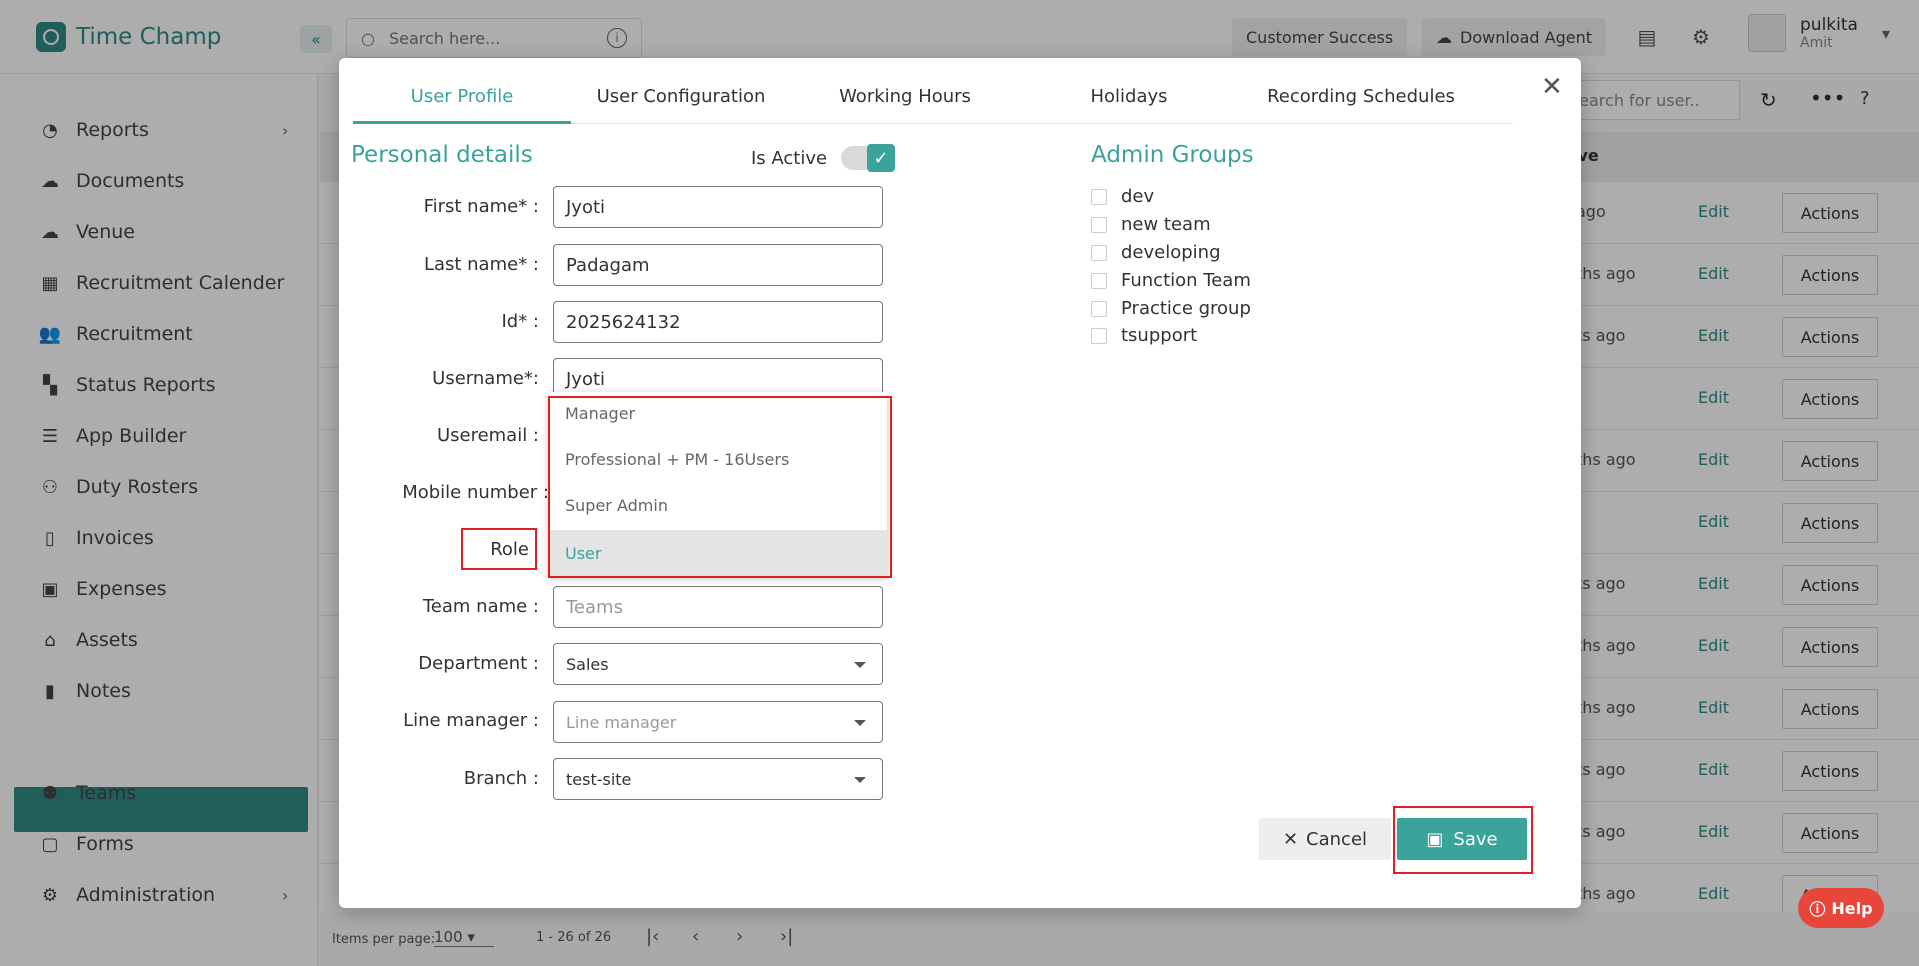  Describe the element at coordinates (1171, 252) in the screenshot. I see `admin-group-label: developing` at that location.